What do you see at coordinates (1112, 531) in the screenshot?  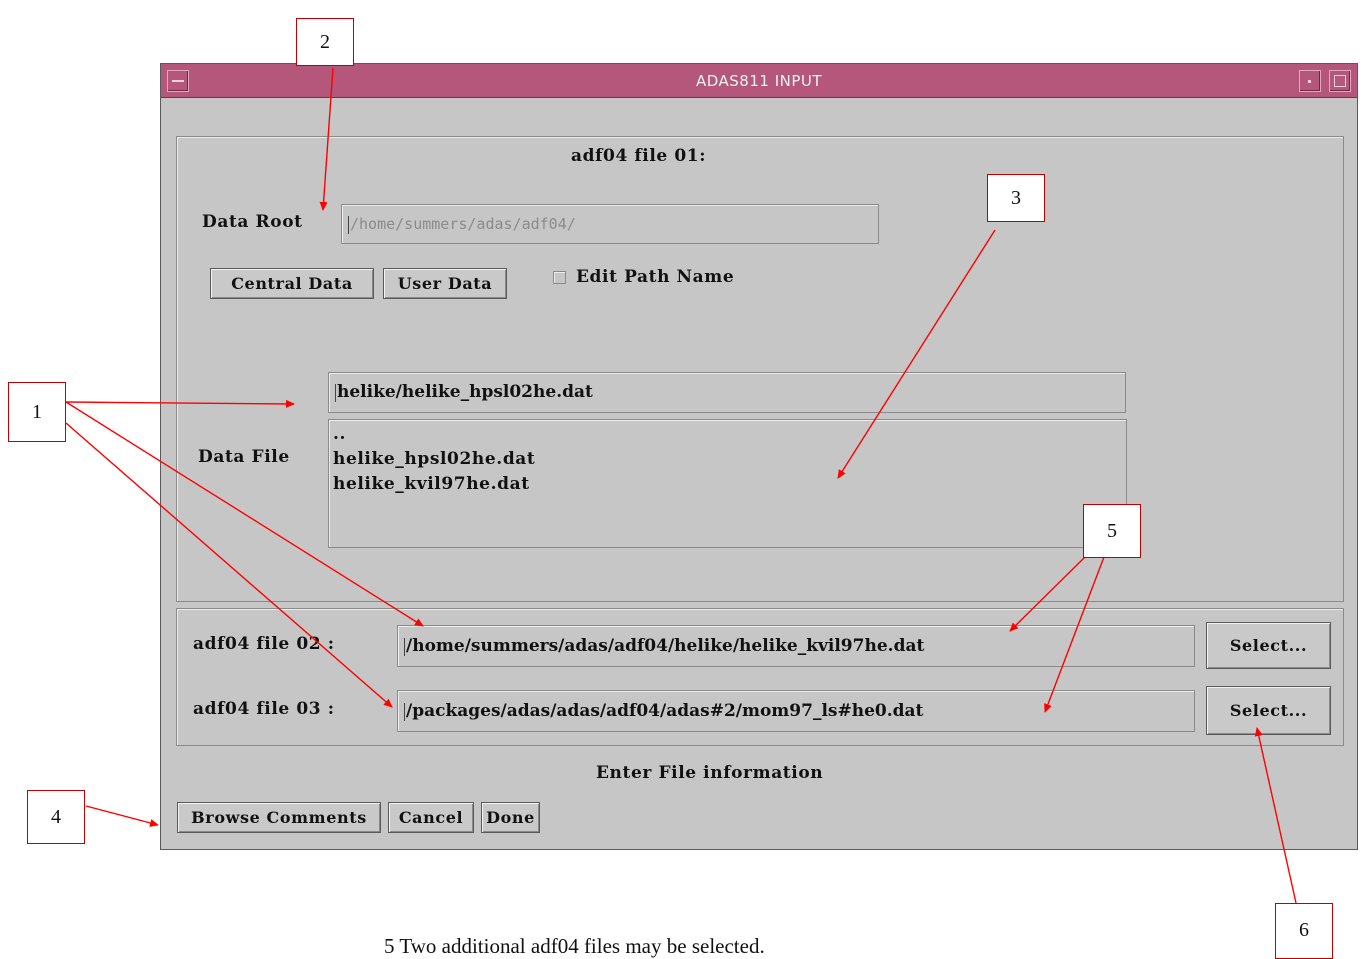 I see `annotation-5: 5` at bounding box center [1112, 531].